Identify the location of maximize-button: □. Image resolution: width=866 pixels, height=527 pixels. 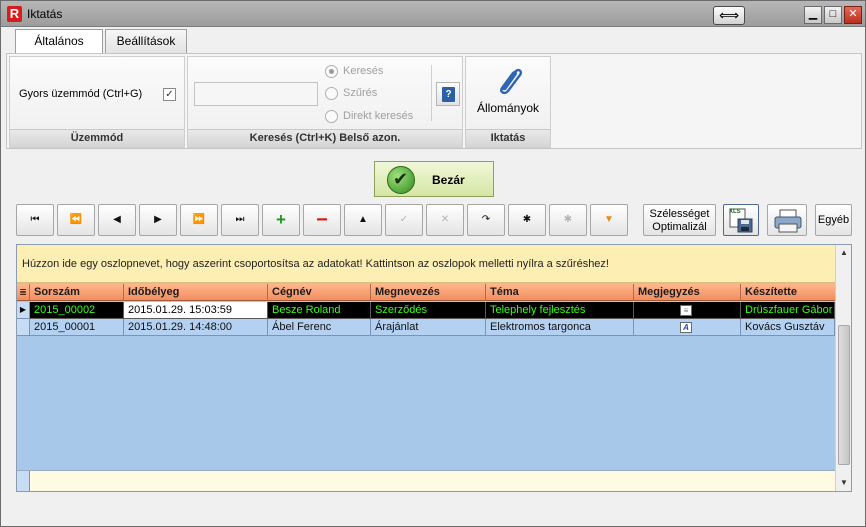
(833, 15).